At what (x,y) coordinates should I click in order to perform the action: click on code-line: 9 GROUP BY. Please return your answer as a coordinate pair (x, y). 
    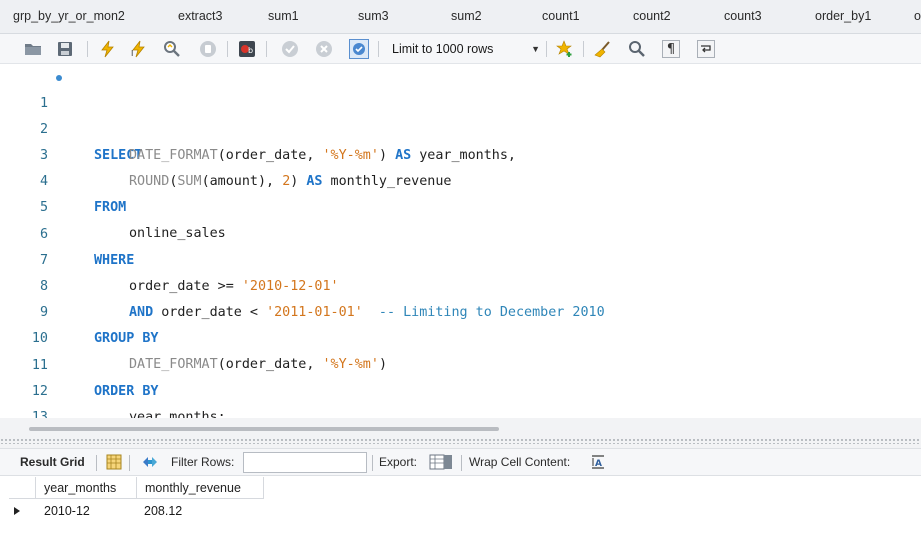
    Looking at the image, I should click on (460, 310).